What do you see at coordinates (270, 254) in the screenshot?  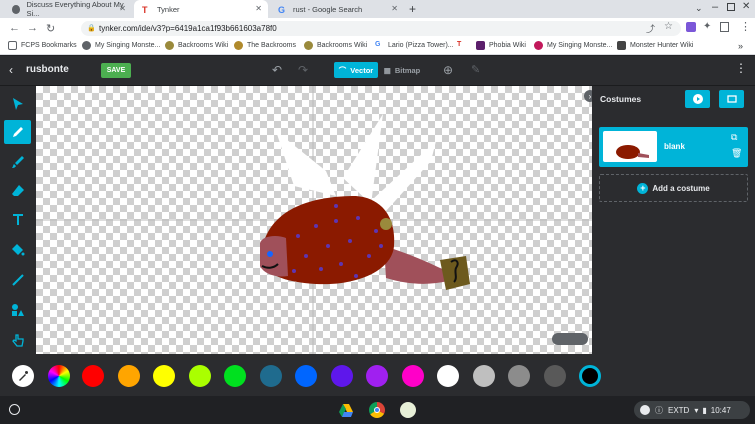 I see `eye-shape` at bounding box center [270, 254].